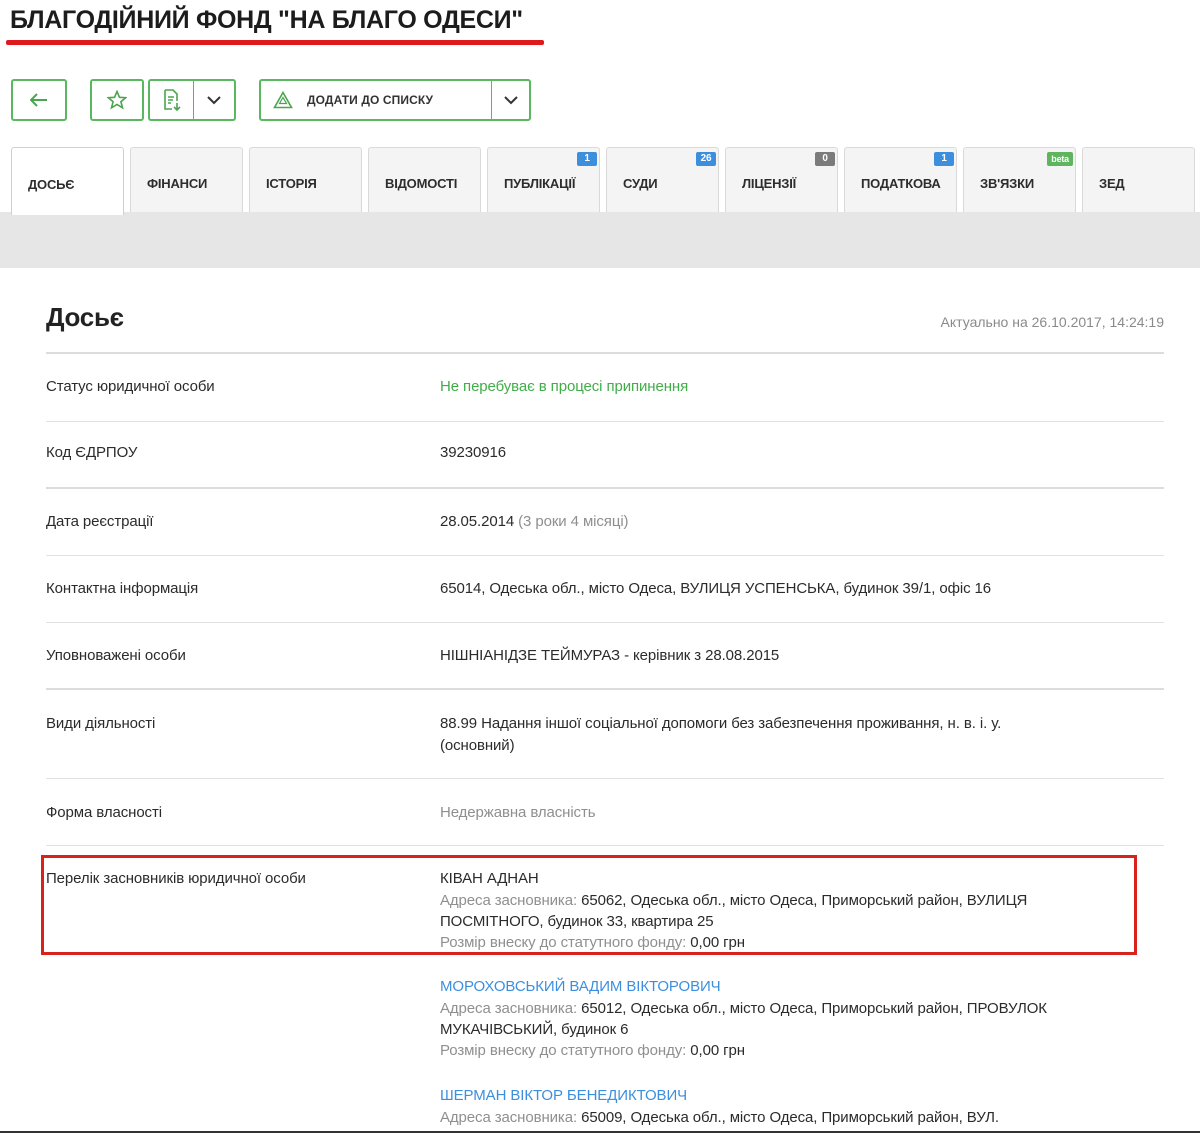  Describe the element at coordinates (577, 921) in the screenshot. I see `founder-address-cont: ПОСМІТНОГО, будинок 33, квартира 25` at that location.